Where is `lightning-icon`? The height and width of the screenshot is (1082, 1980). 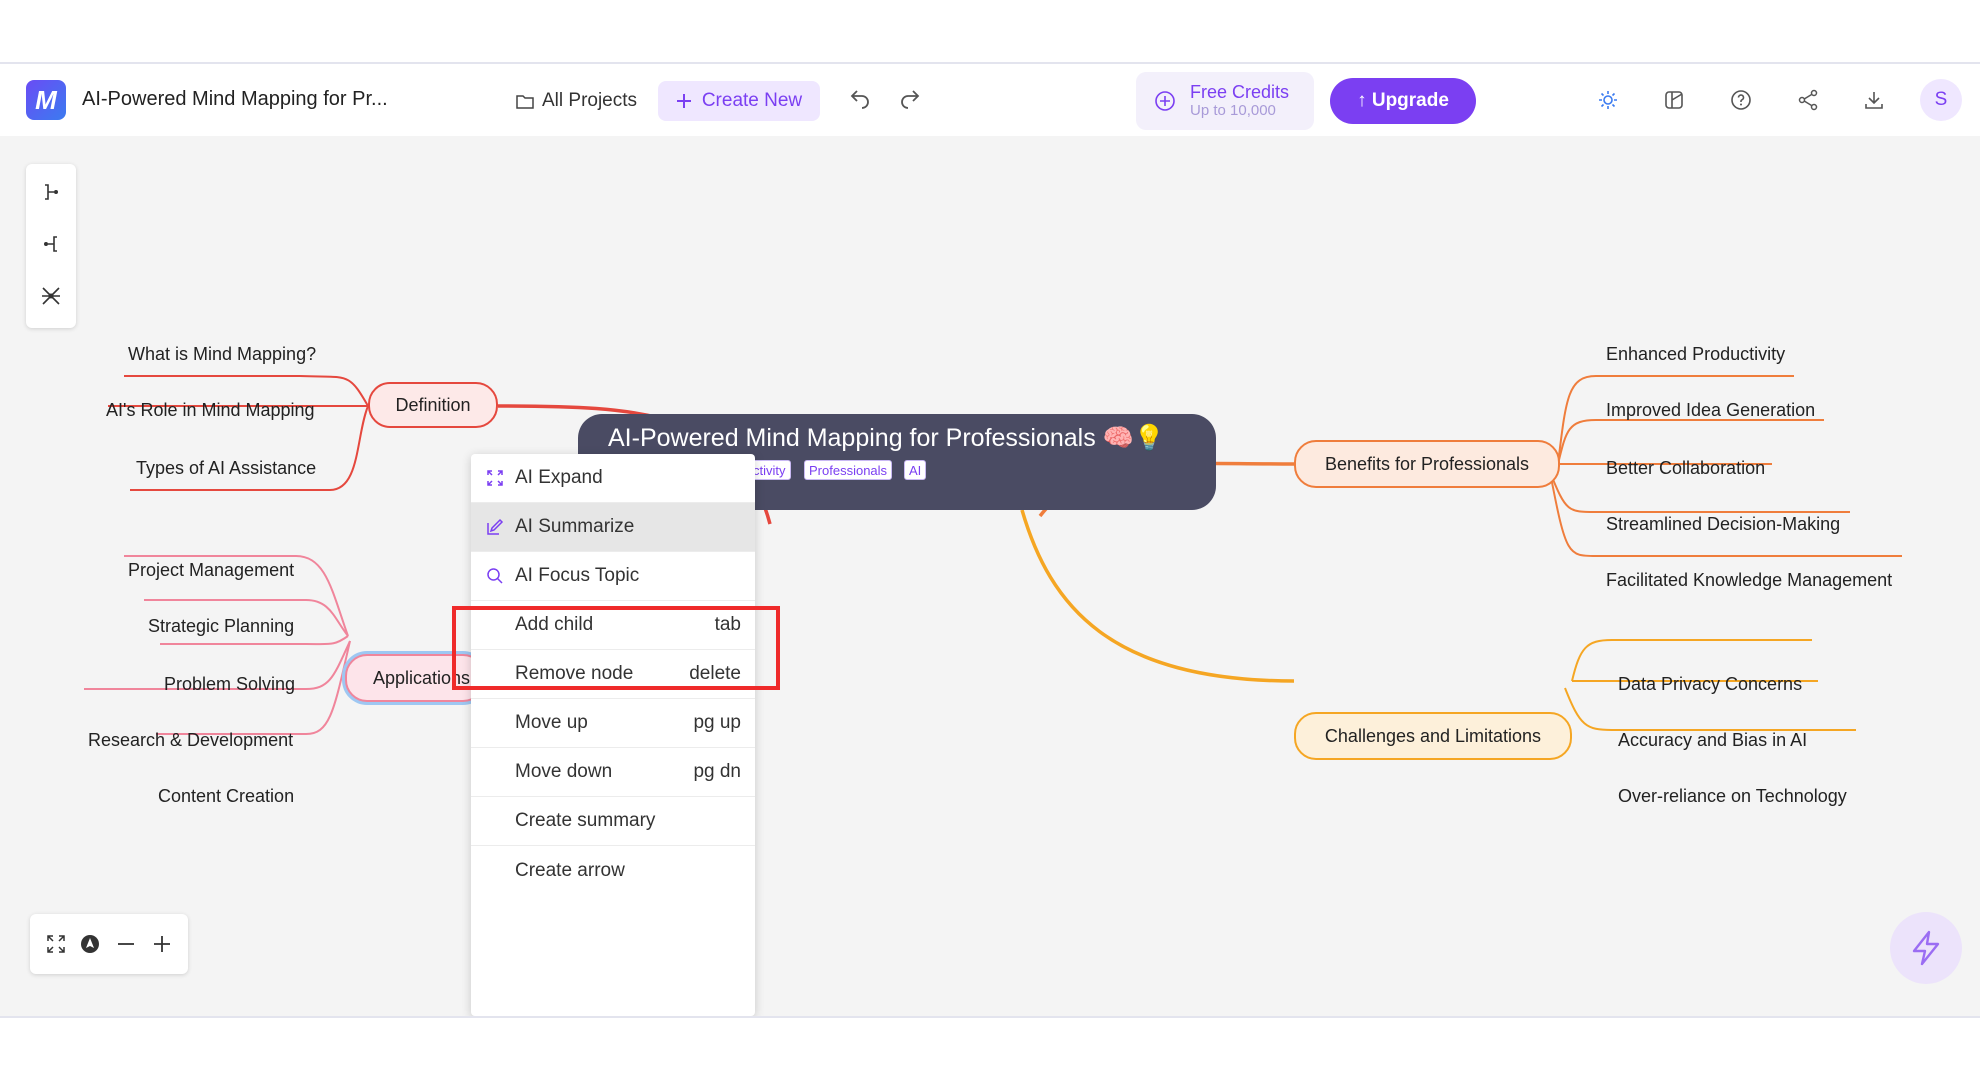
lightning-icon is located at coordinates (1926, 948).